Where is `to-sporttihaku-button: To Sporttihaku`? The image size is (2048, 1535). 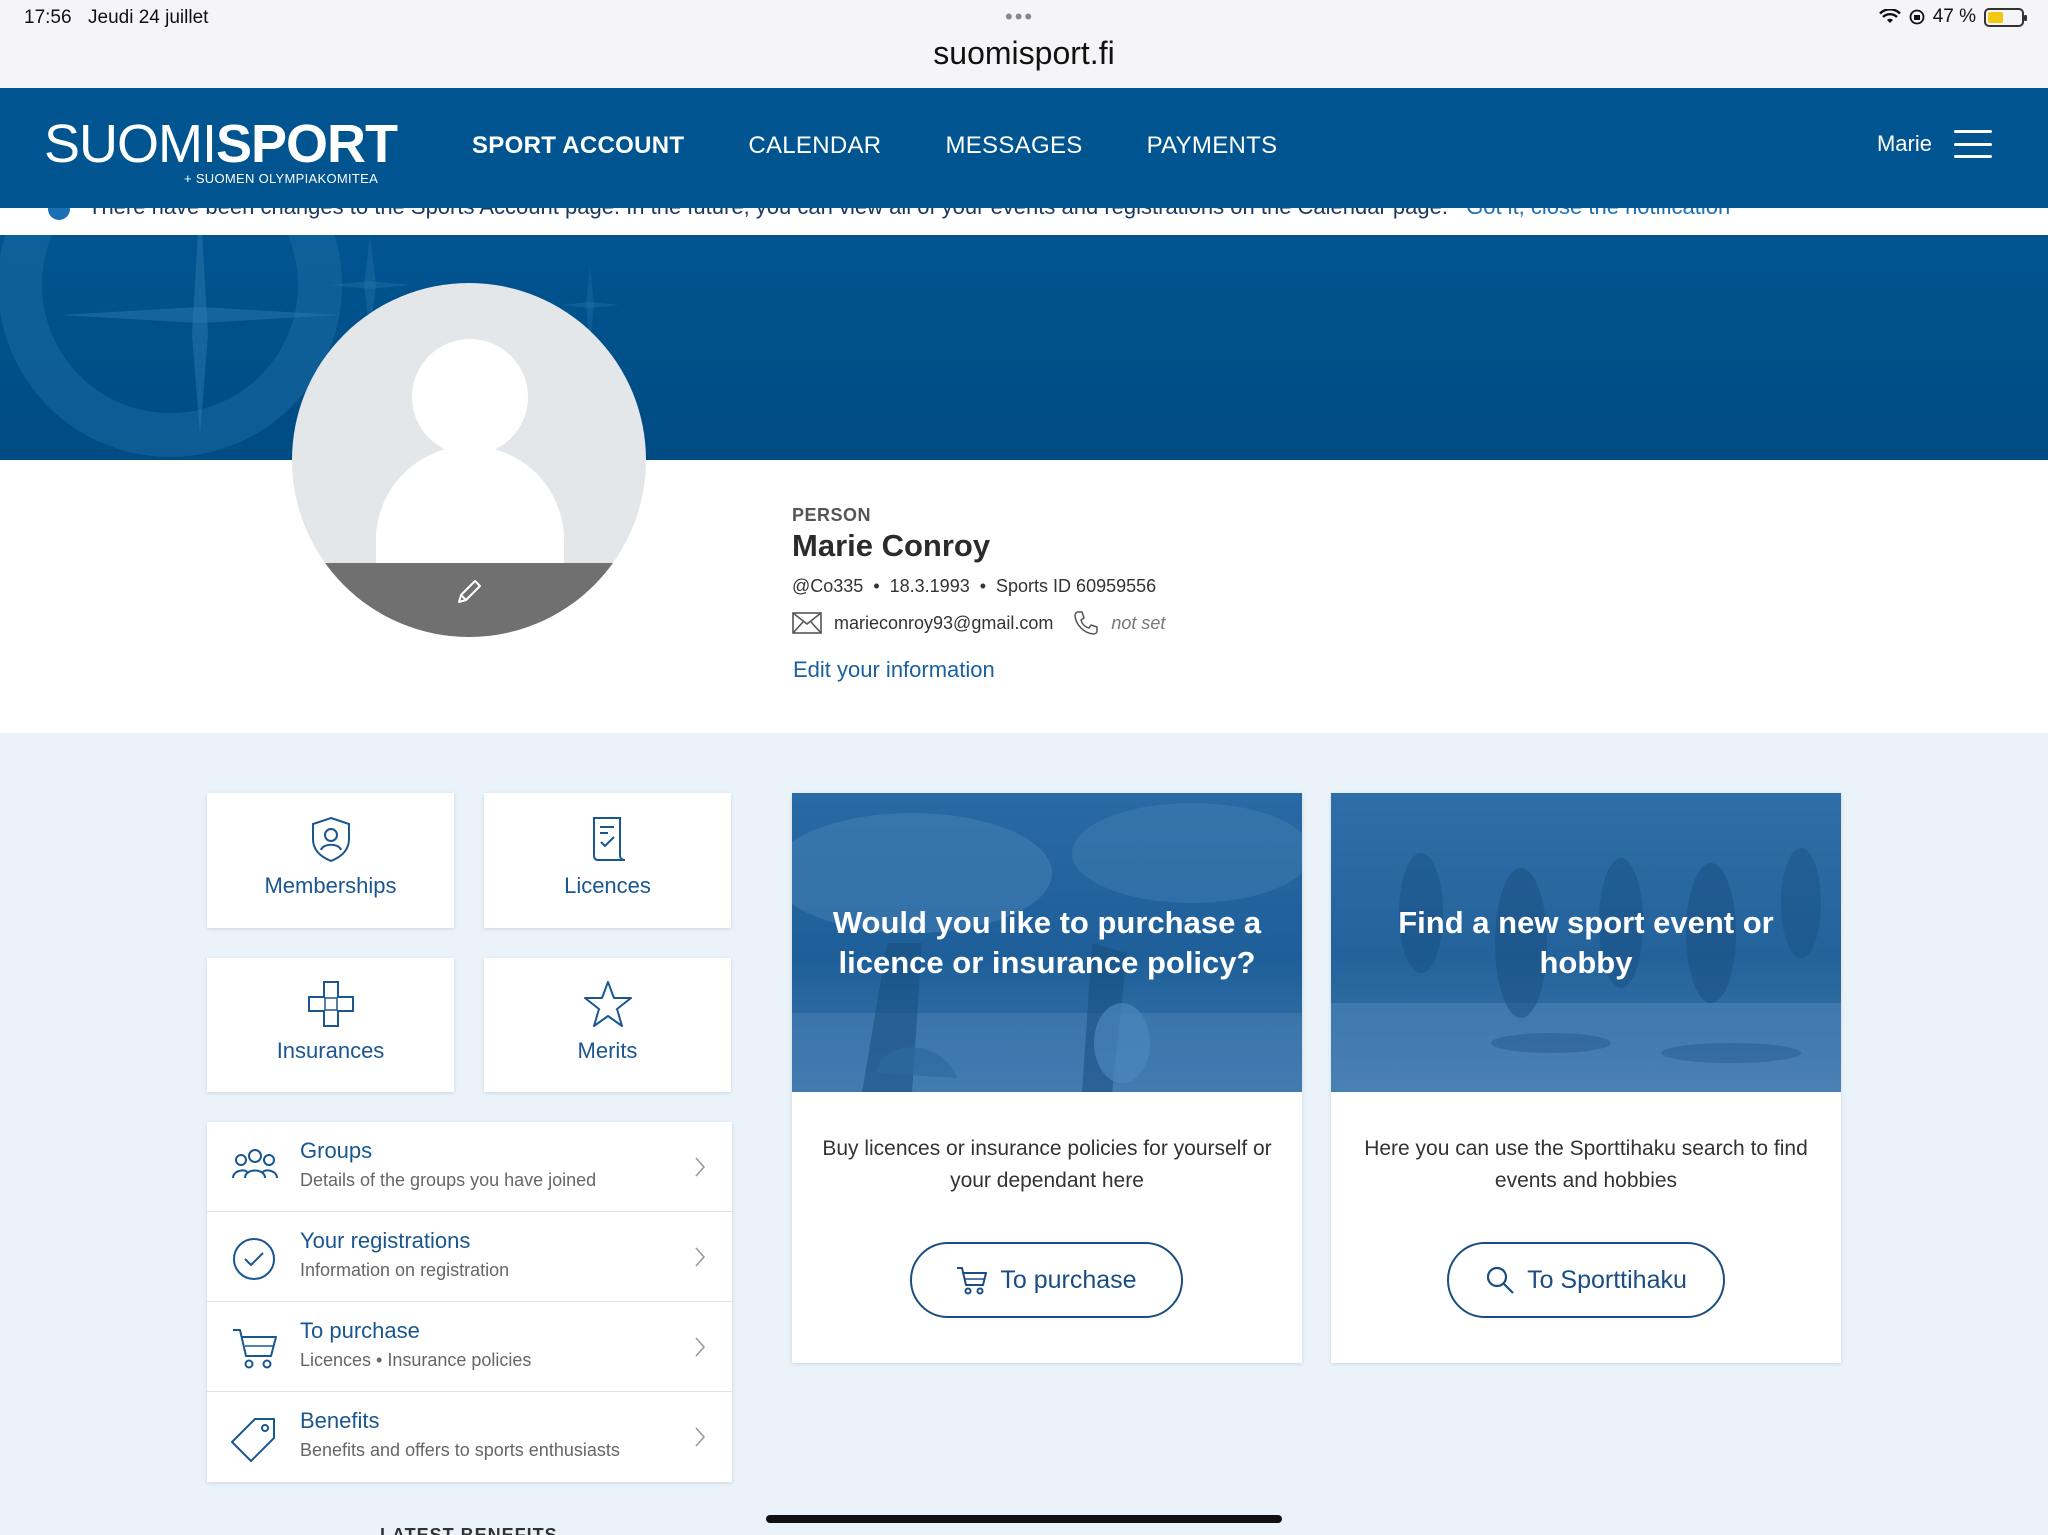
to-sporttihaku-button: To Sporttihaku is located at coordinates (1586, 1280).